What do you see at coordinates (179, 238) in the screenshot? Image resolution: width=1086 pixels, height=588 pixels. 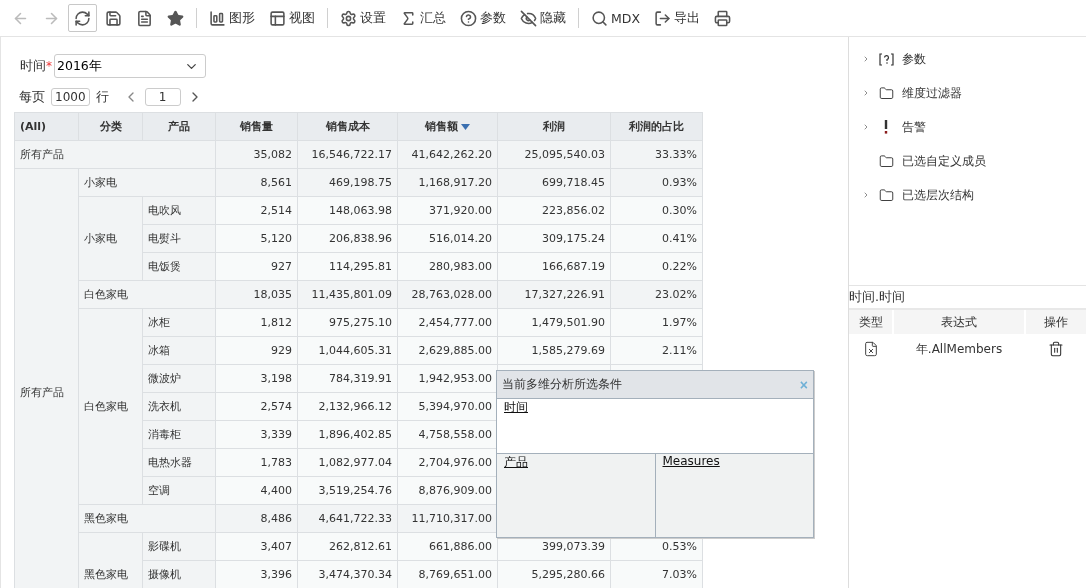 I see `row-header: 电熨斗` at bounding box center [179, 238].